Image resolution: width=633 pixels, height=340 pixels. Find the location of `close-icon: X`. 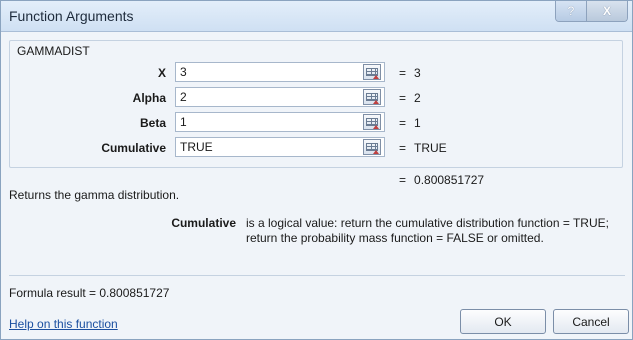

close-icon: X is located at coordinates (606, 11).